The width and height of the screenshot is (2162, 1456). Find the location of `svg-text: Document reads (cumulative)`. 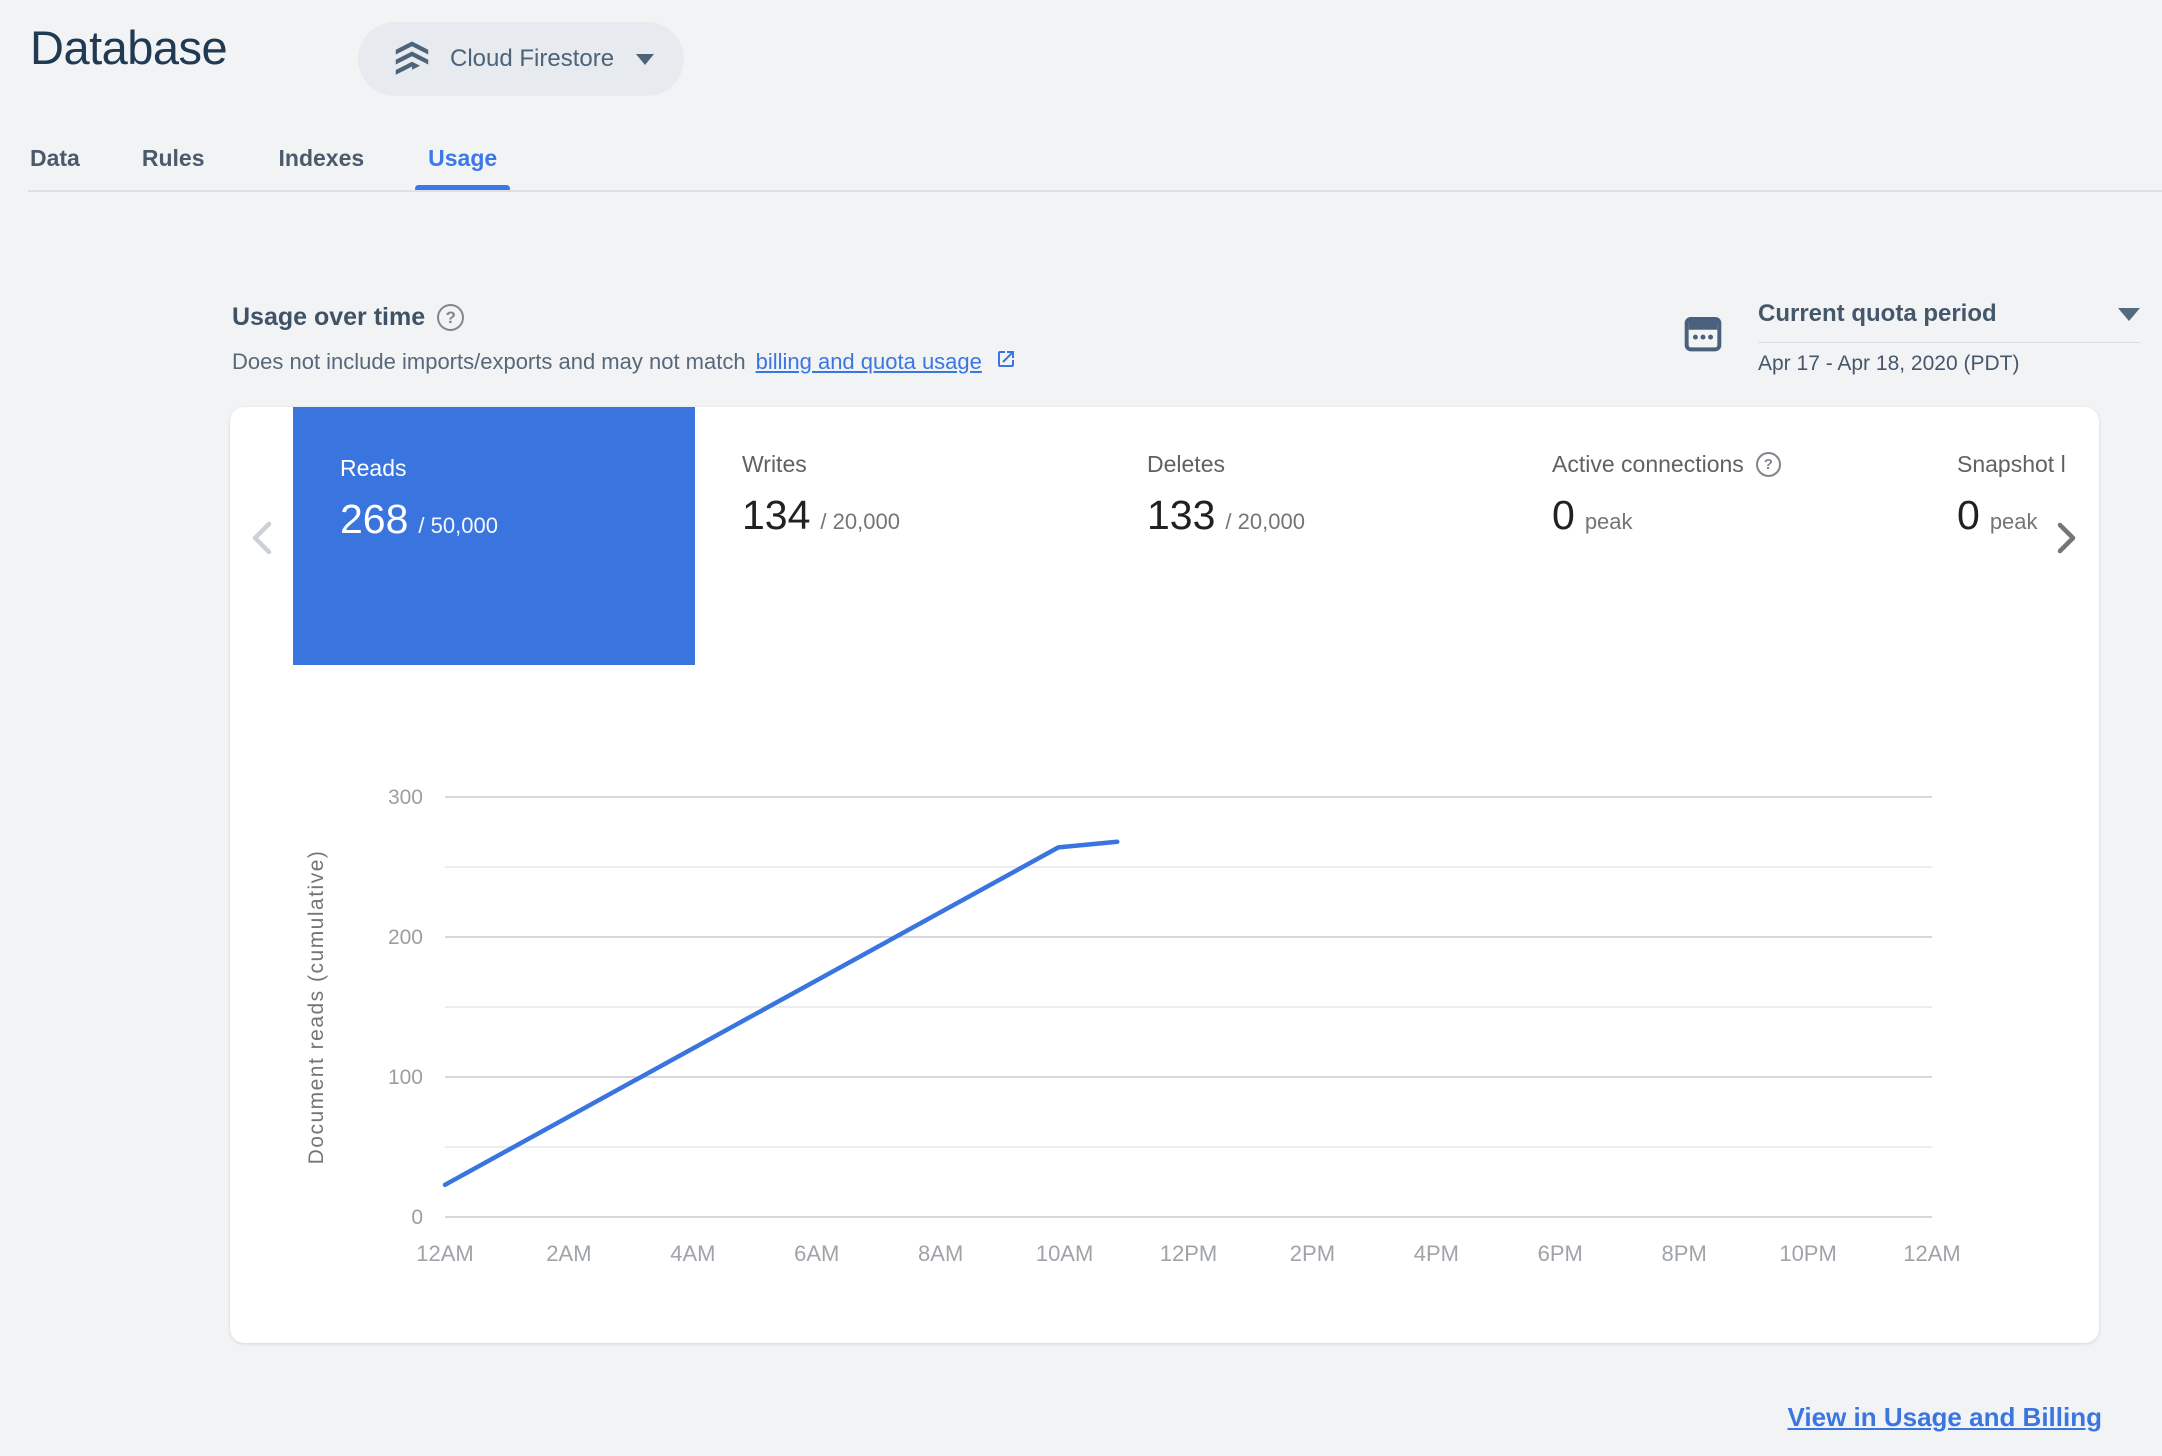

svg-text: Document reads (cumulative) is located at coordinates (316, 1007).